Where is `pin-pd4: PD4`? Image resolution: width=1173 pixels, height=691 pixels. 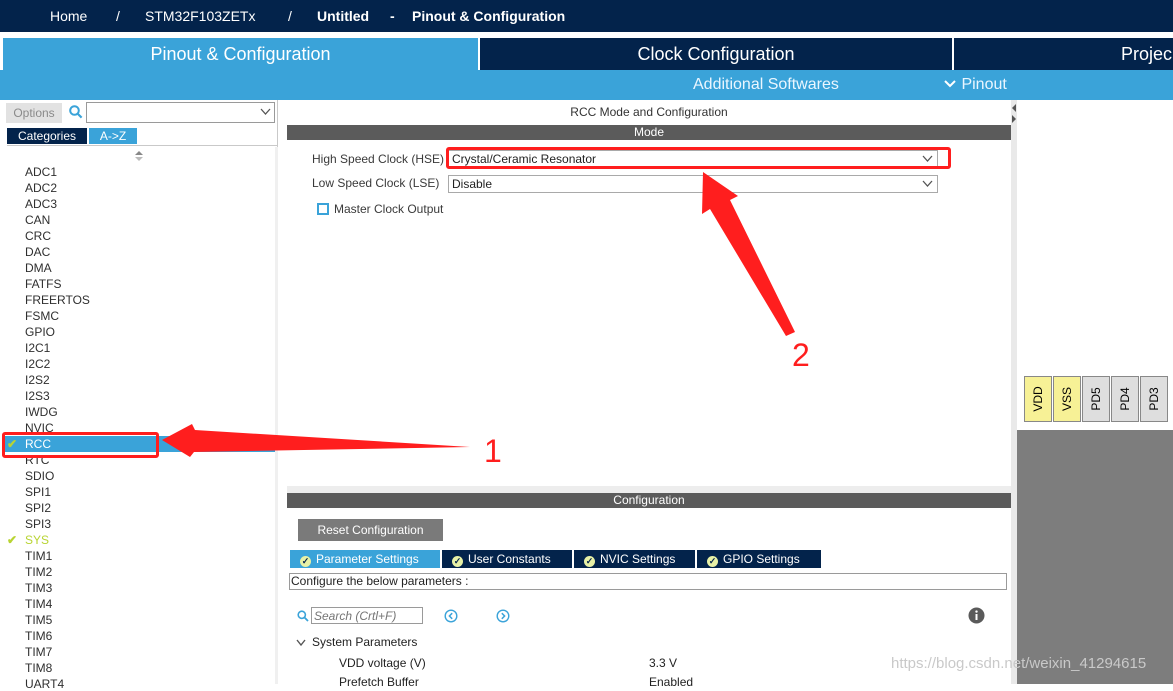 pin-pd4: PD4 is located at coordinates (1125, 399).